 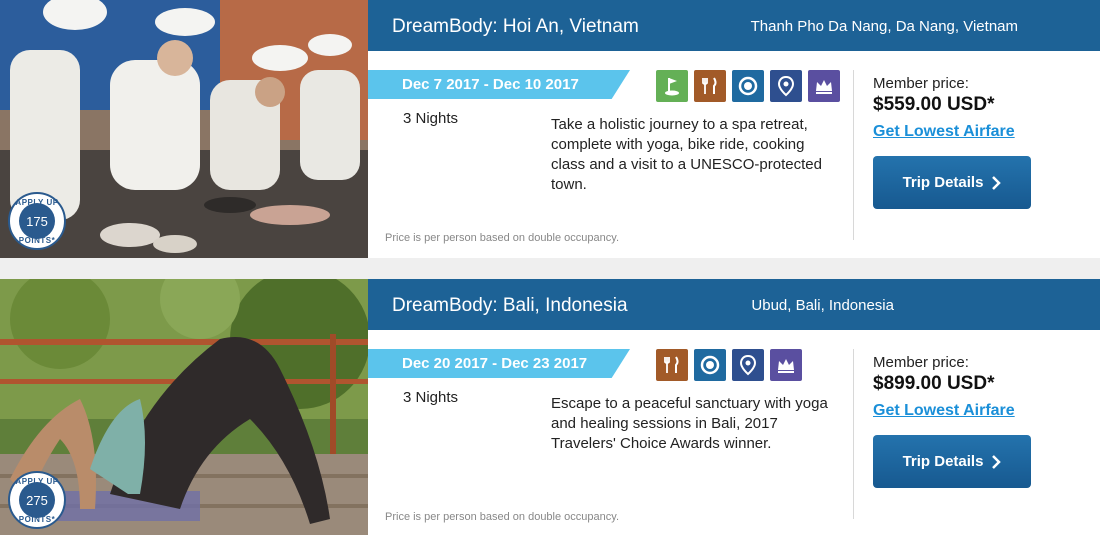 What do you see at coordinates (499, 363) in the screenshot?
I see `trip-dates: Dec 20 2017 - Dec 23 2017` at bounding box center [499, 363].